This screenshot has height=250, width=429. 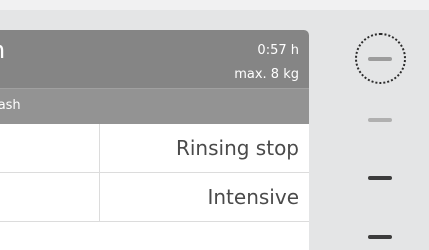 What do you see at coordinates (10, 105) in the screenshot?
I see `program-subtitle: vash` at bounding box center [10, 105].